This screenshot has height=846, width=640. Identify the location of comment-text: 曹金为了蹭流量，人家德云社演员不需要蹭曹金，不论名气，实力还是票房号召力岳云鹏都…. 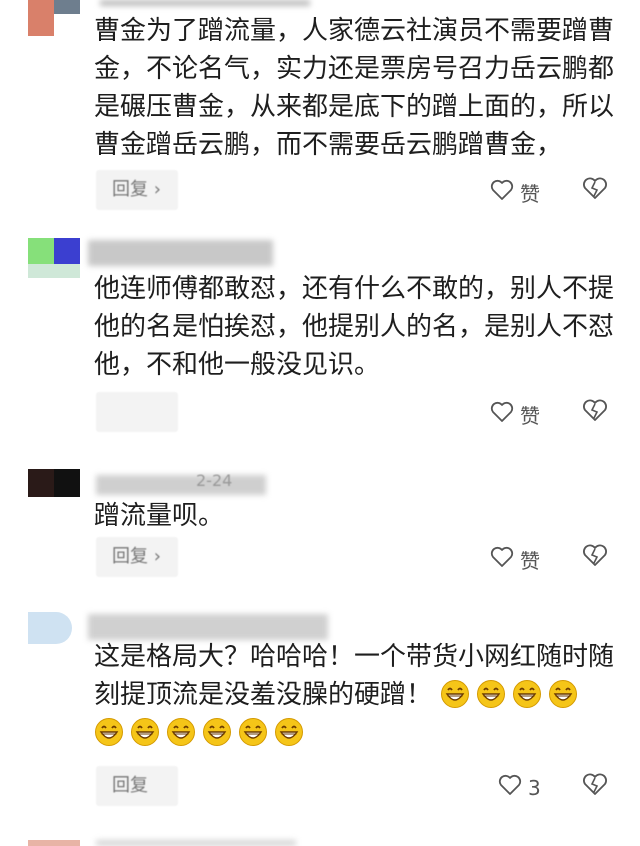
(354, 88).